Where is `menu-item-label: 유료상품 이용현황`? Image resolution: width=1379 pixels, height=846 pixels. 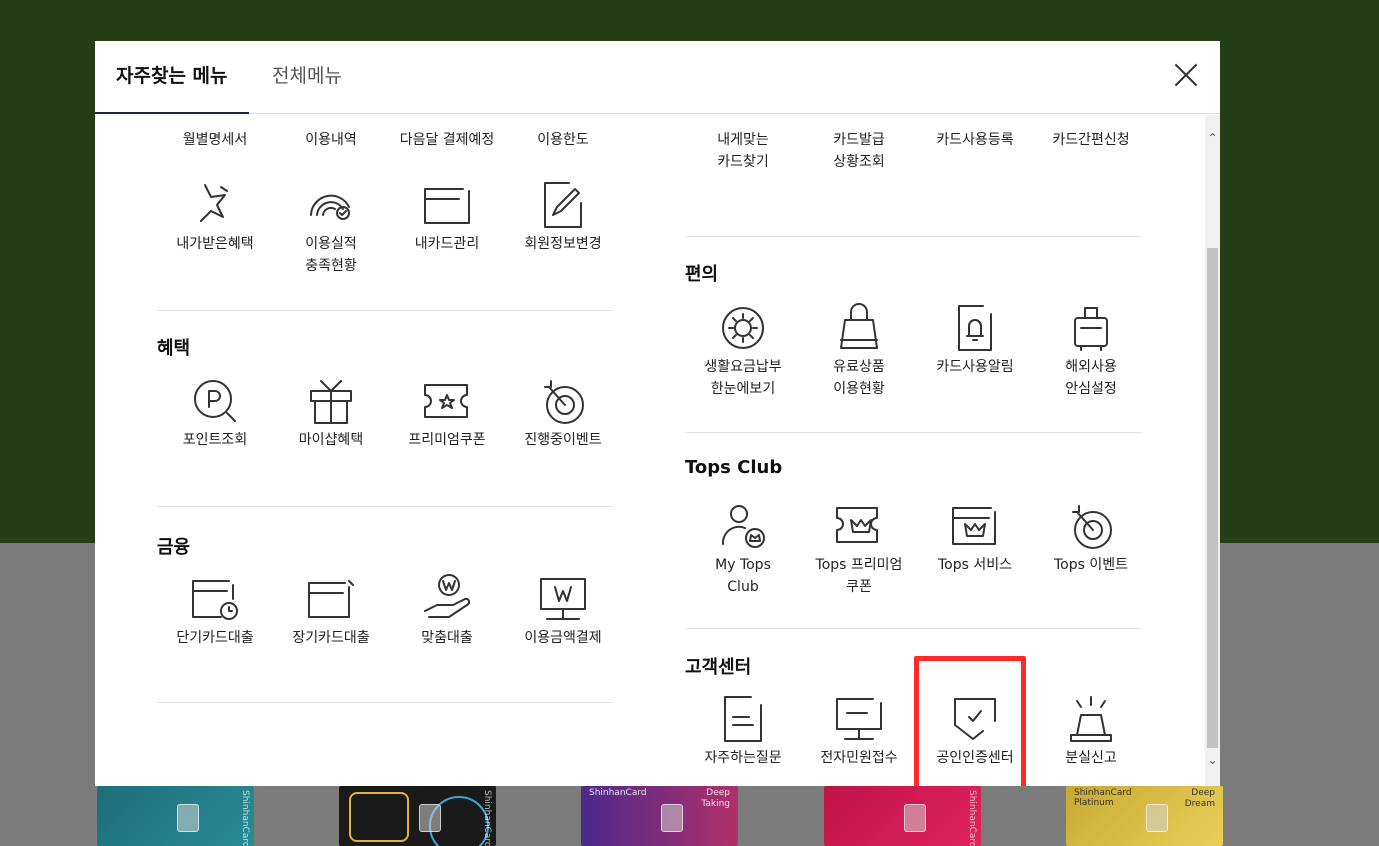 menu-item-label: 유료상품 이용현황 is located at coordinates (859, 378).